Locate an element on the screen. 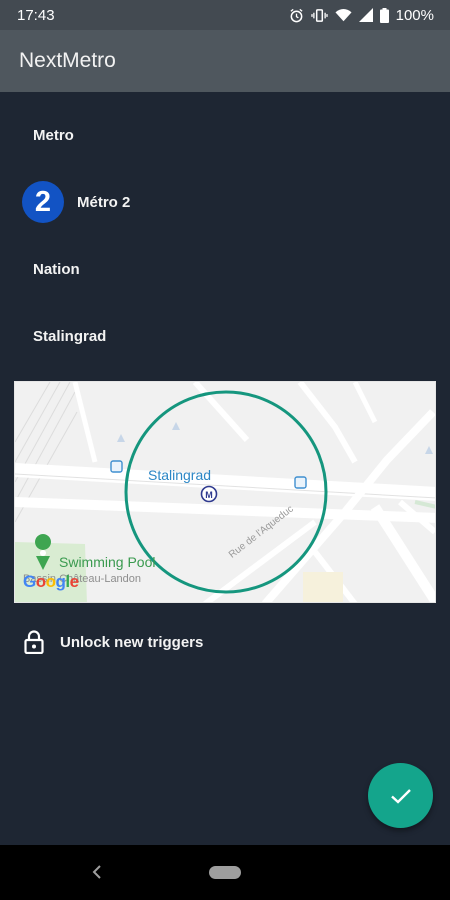 Image resolution: width=450 pixels, height=900 pixels. check-icon is located at coordinates (401, 796).